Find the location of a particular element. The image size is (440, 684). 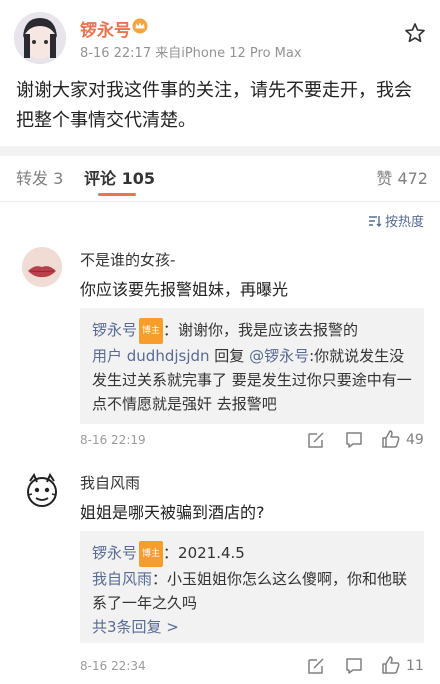

author-avatar is located at coordinates (40, 38).